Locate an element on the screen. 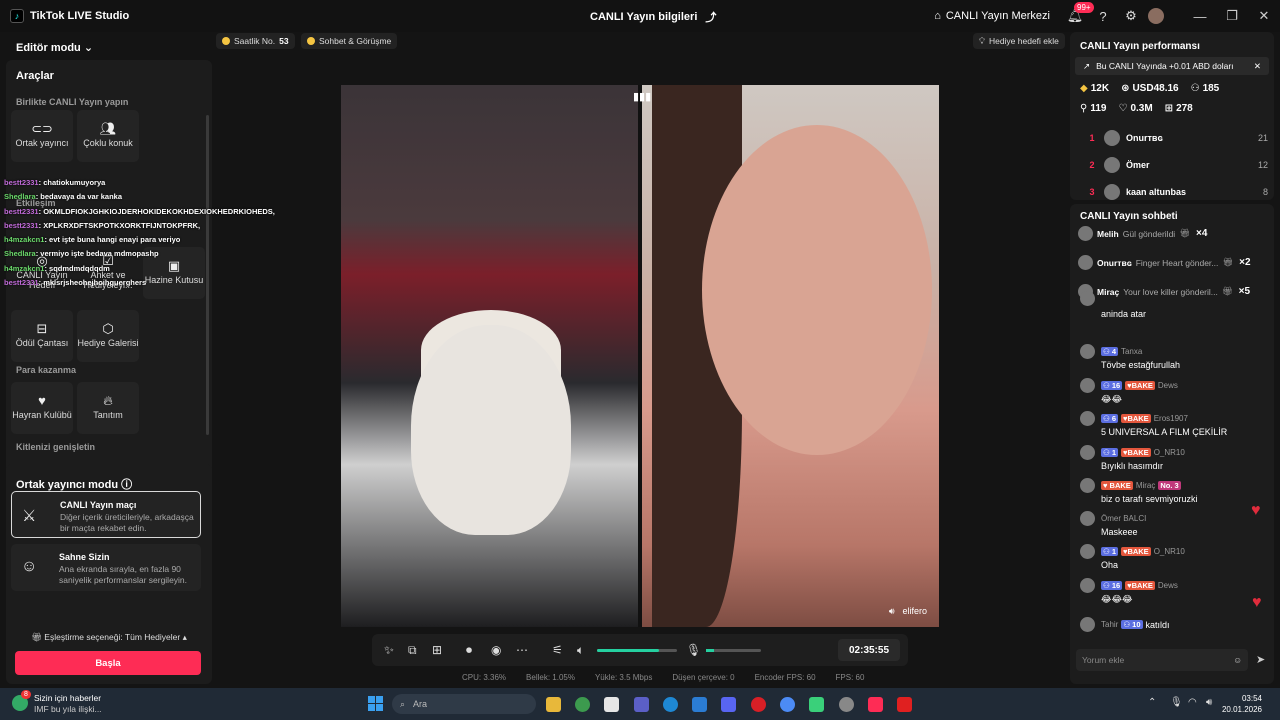  chrome-alt-icon is located at coordinates (787, 704).